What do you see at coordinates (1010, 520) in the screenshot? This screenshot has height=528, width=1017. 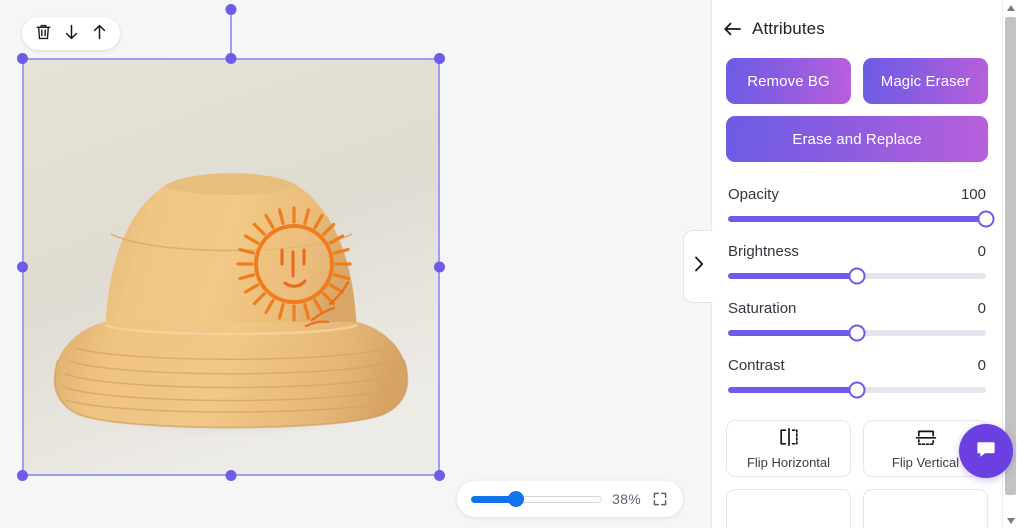 I see `caret-down-icon` at bounding box center [1010, 520].